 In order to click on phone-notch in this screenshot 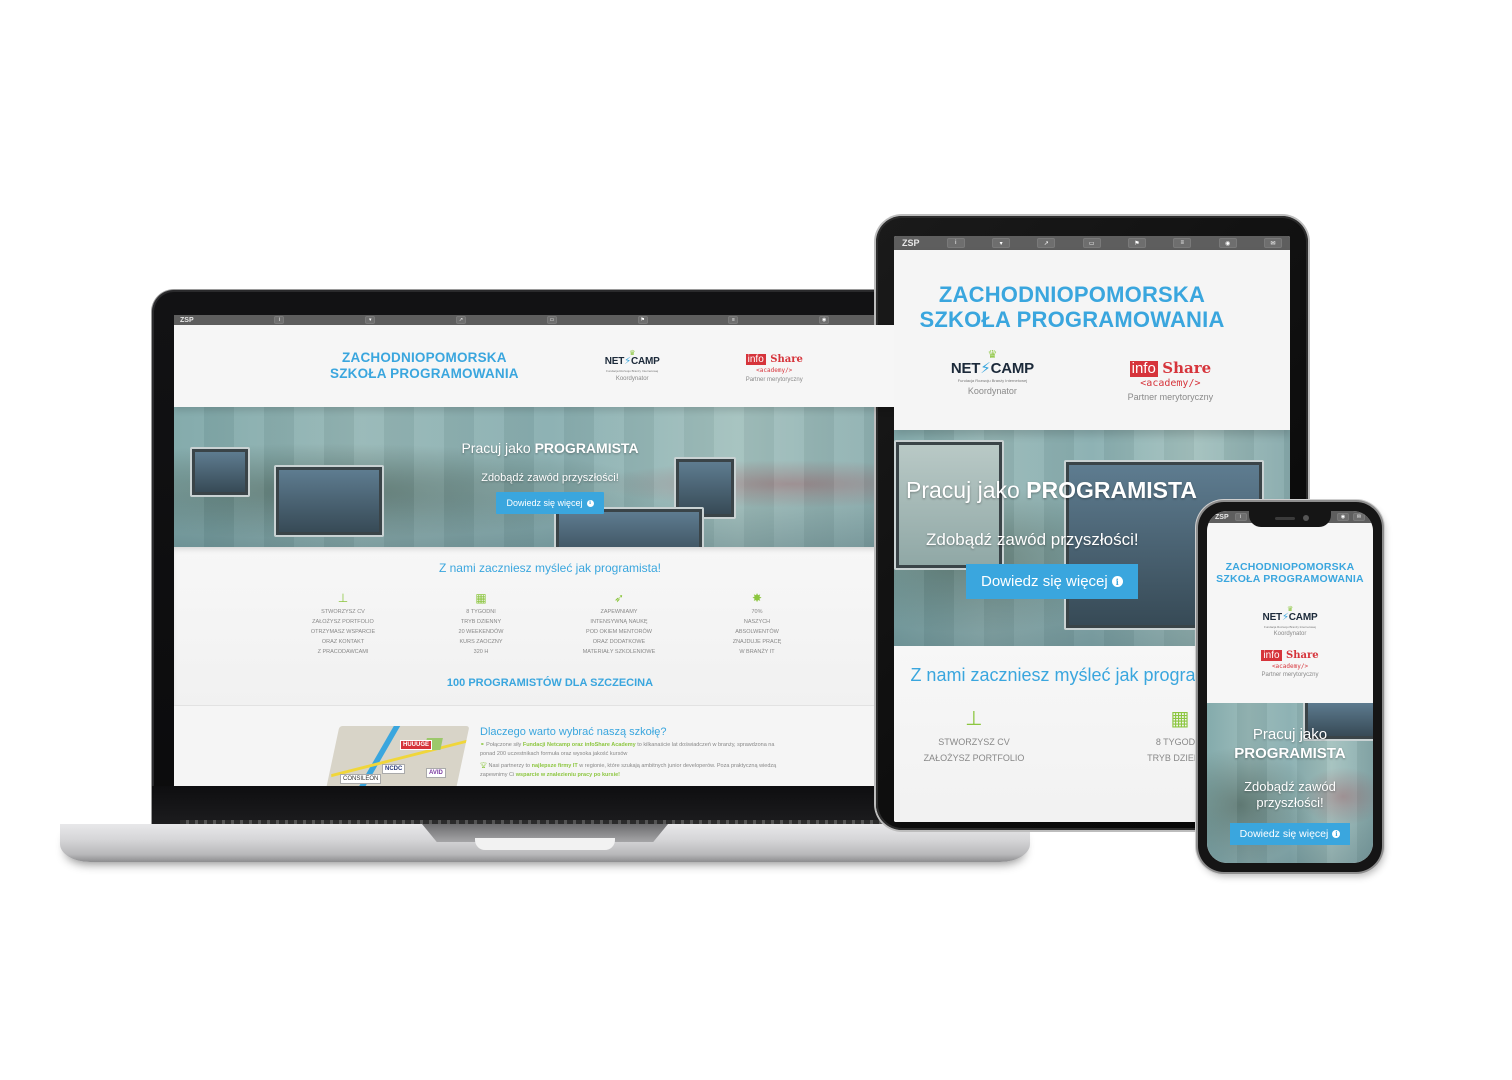, I will do `click(1290, 519)`.